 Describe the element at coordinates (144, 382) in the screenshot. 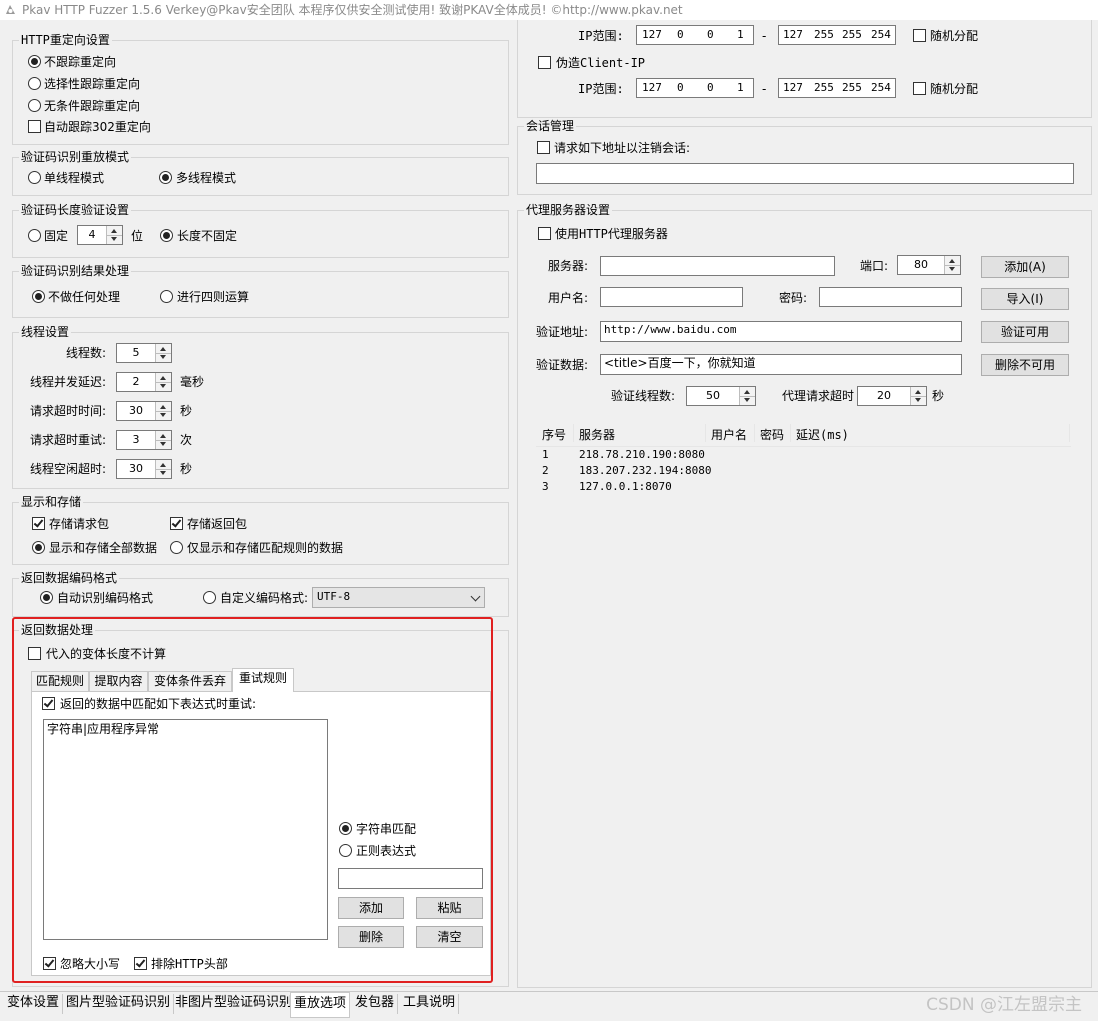

I see `thread-delay-stepper: 2` at that location.